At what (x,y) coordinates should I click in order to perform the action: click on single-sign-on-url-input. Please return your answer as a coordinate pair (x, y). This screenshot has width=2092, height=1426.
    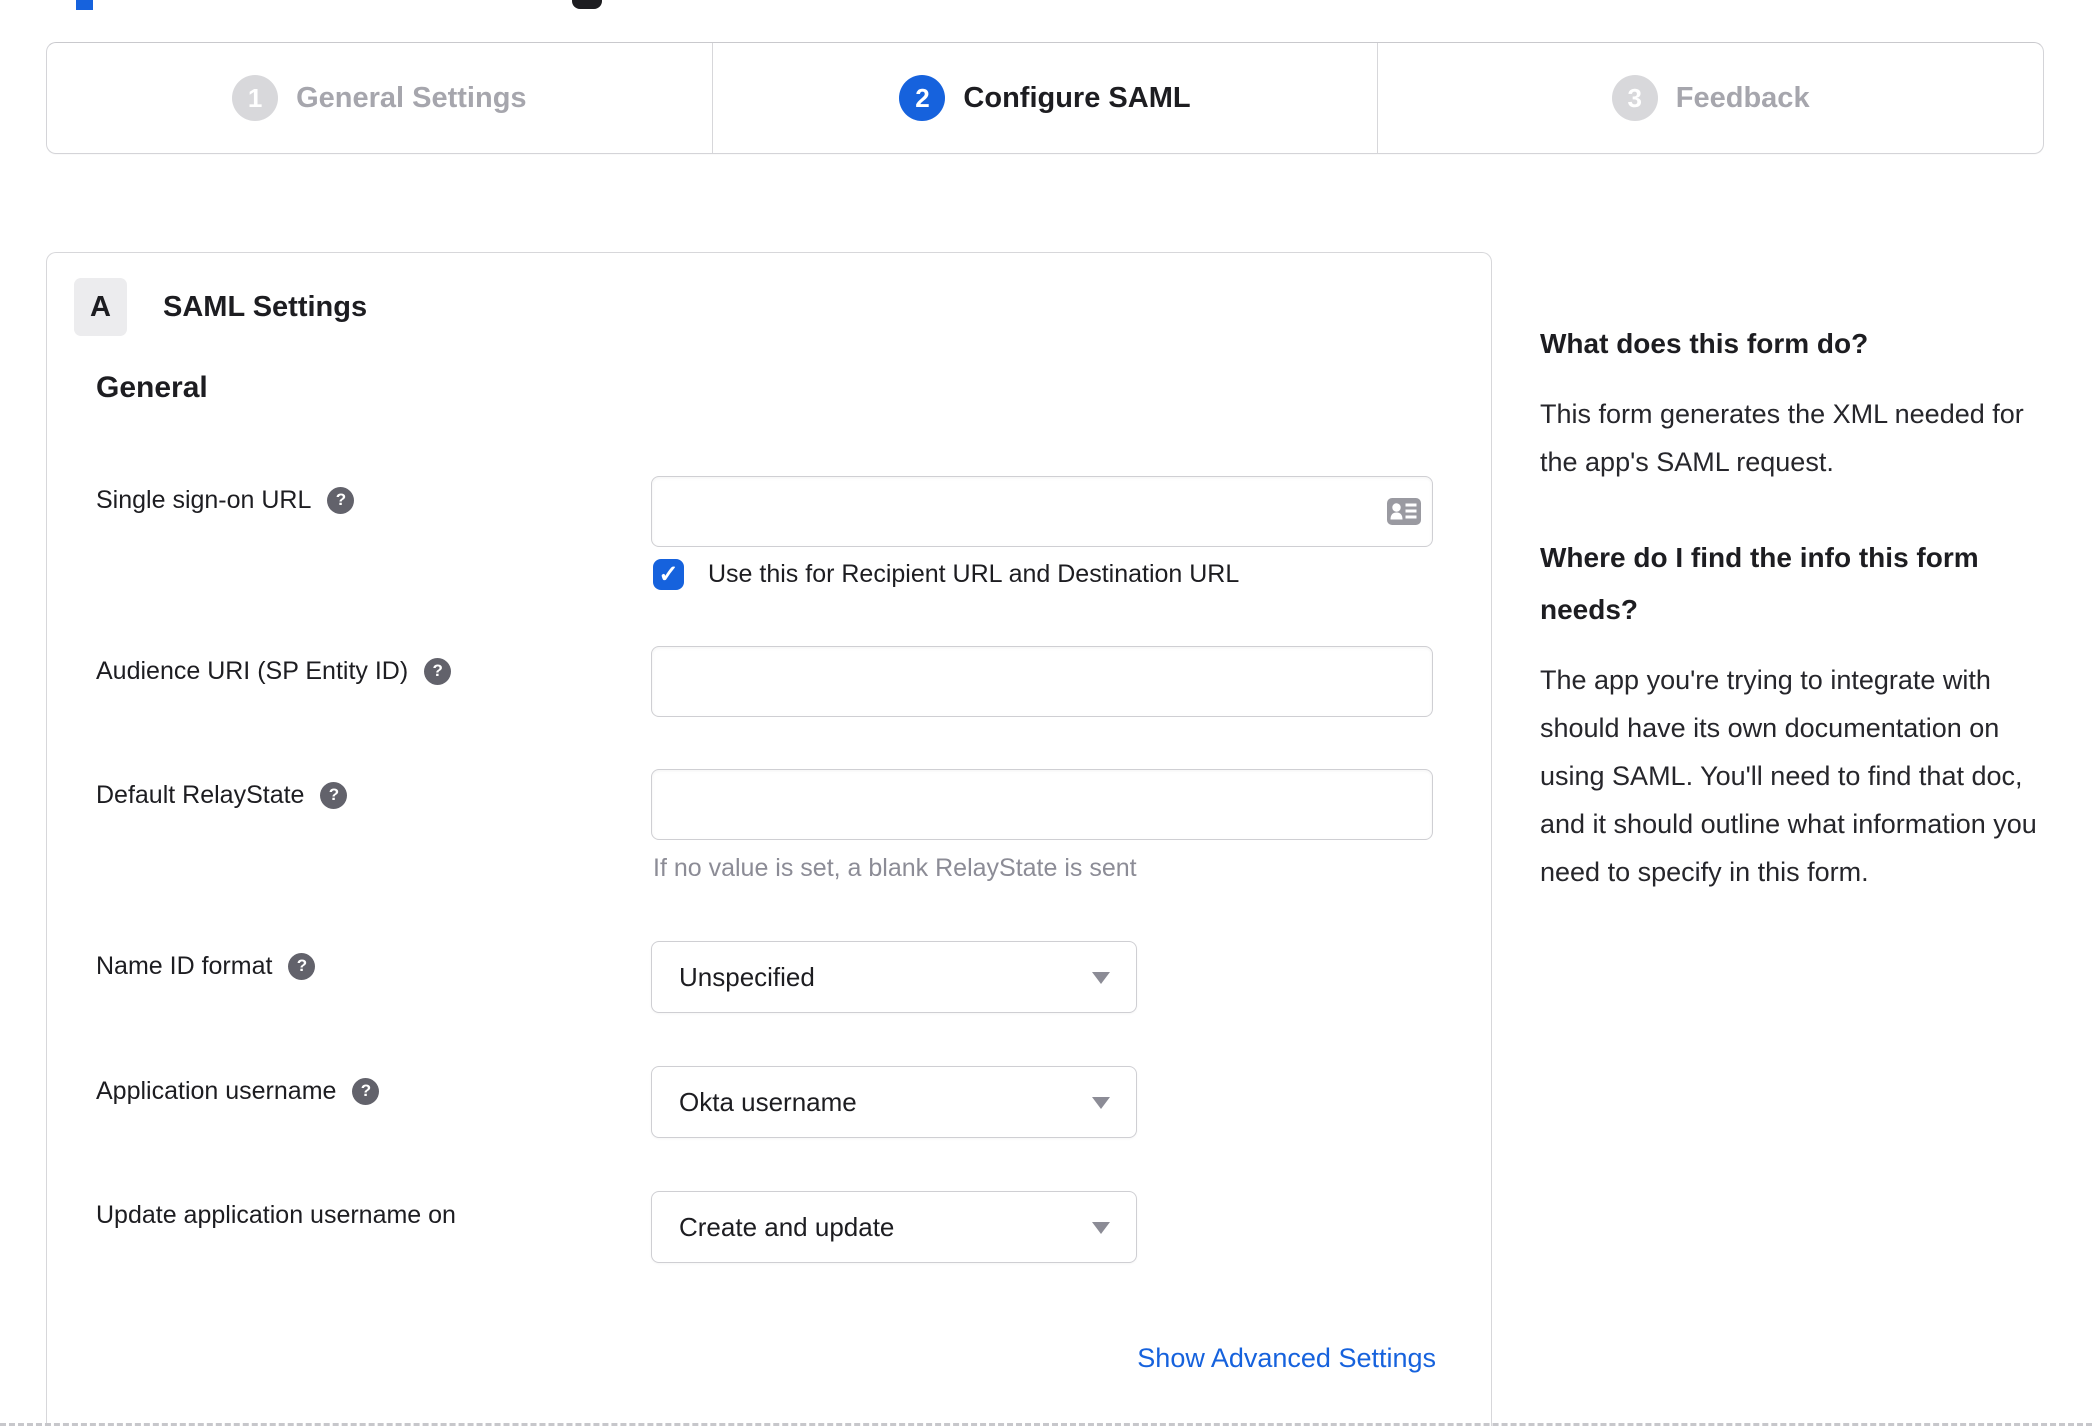
    Looking at the image, I should click on (1042, 511).